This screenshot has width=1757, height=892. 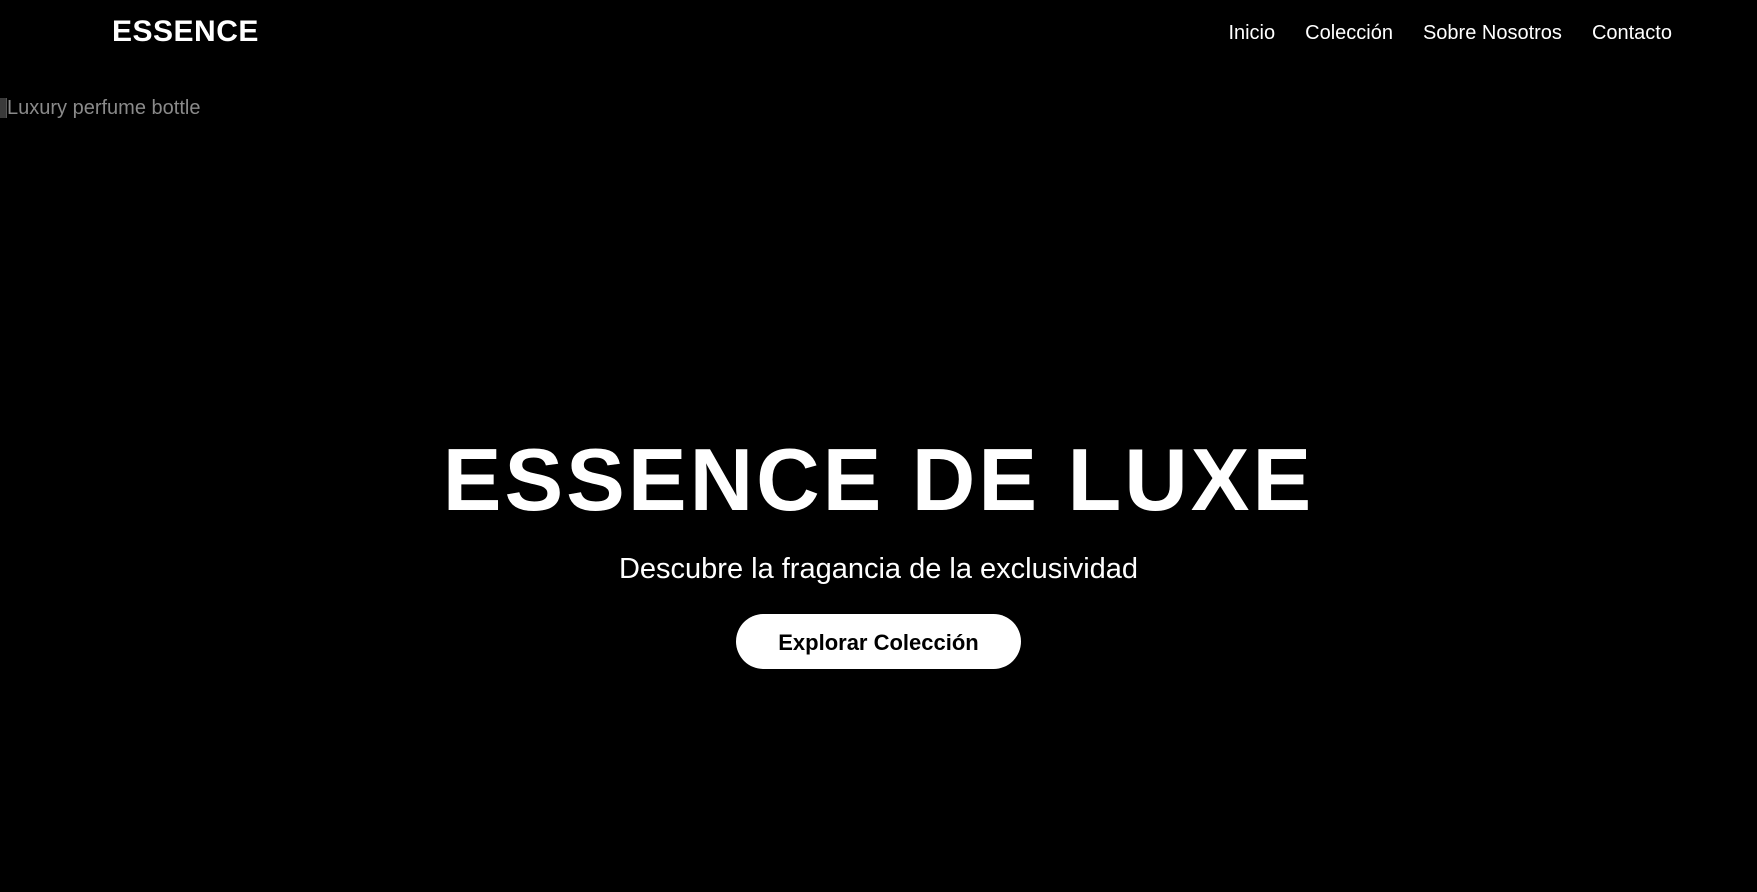 I want to click on explore-collection-button: Explorar Colección, so click(x=878, y=641).